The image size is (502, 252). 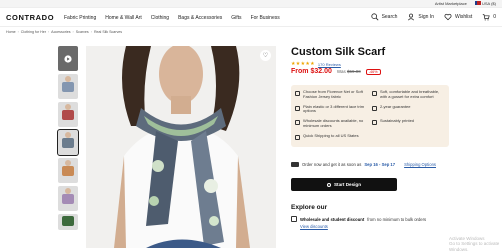 I want to click on truck-icon, so click(x=295, y=164).